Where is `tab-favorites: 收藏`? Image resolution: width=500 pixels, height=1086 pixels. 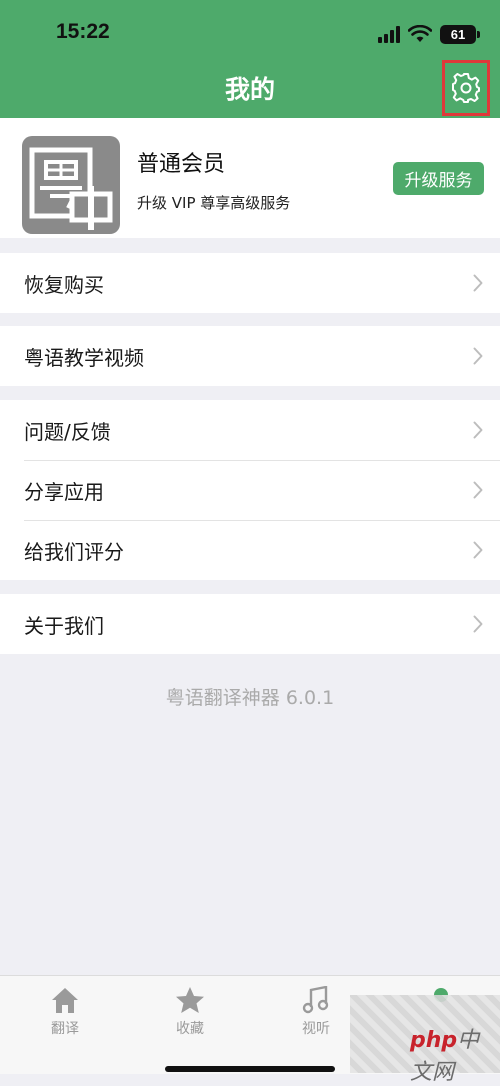
tab-favorites: 收藏 is located at coordinates (190, 1012).